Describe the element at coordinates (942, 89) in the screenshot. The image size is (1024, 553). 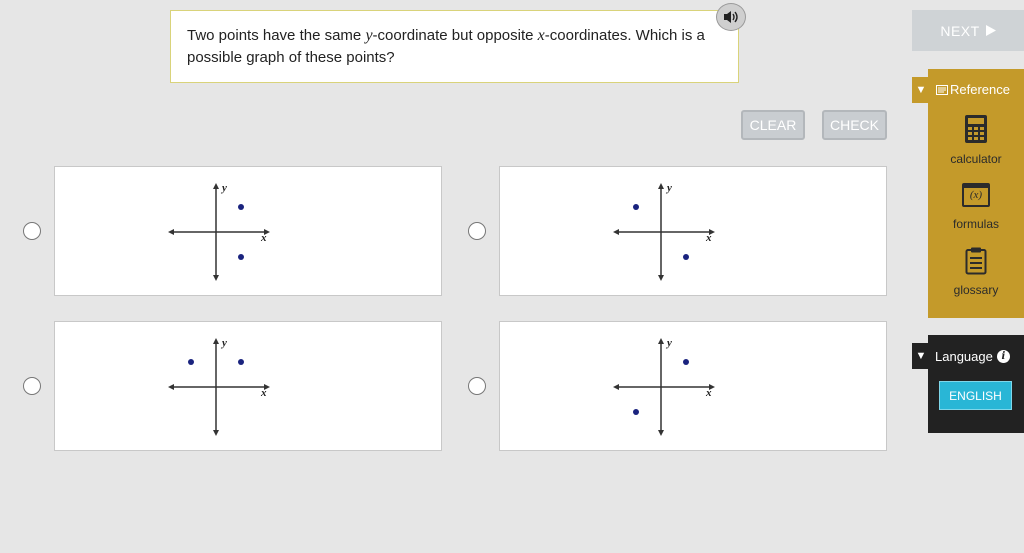
I see `reference-icon` at that location.